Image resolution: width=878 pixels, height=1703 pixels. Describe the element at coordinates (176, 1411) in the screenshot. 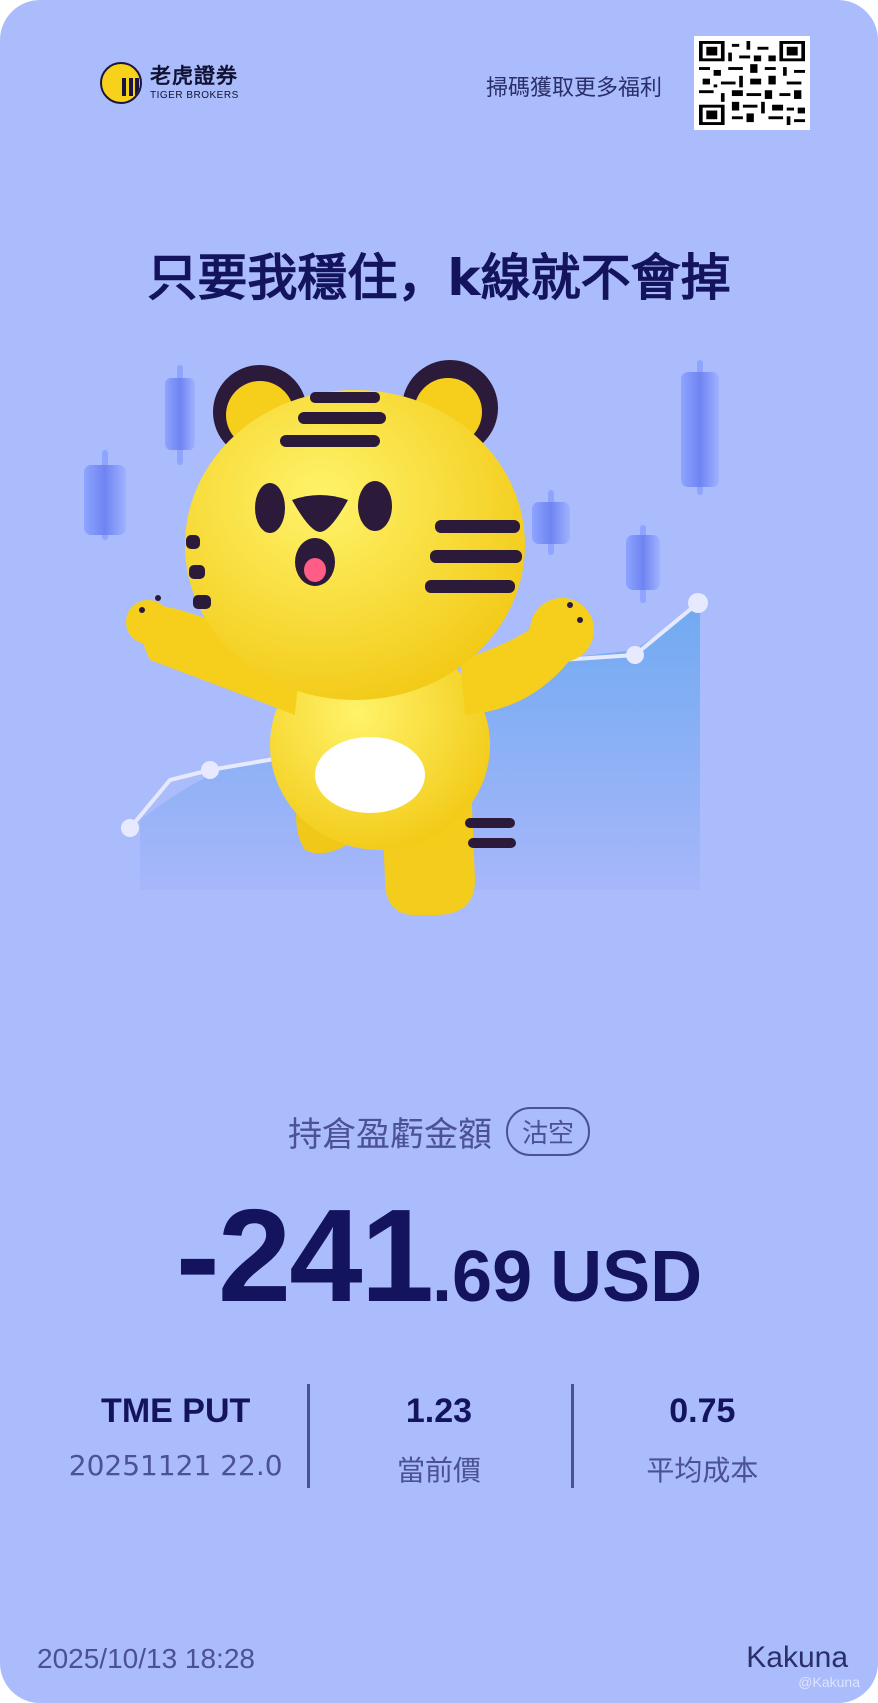

I see `contract-name: TME PUT` at that location.